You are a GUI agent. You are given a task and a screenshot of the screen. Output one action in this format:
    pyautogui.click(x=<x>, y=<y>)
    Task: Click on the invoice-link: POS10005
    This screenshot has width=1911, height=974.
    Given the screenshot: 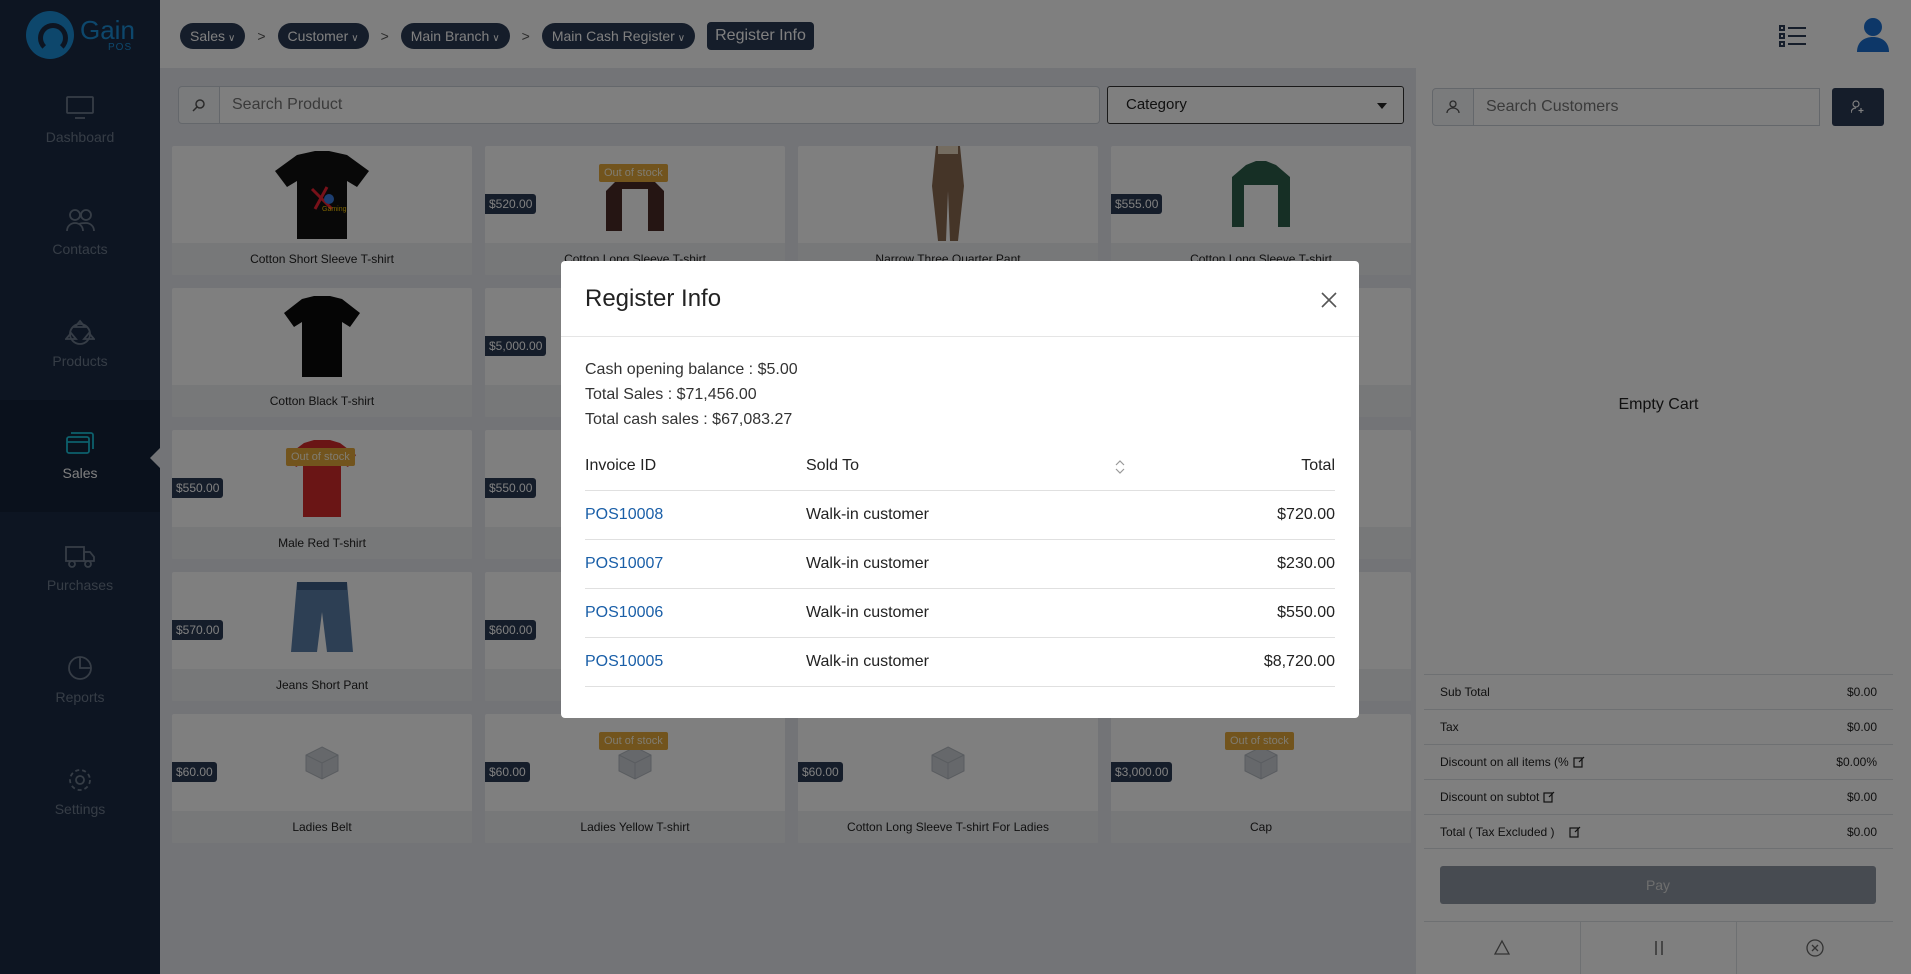 What is the action you would take?
    pyautogui.click(x=695, y=662)
    